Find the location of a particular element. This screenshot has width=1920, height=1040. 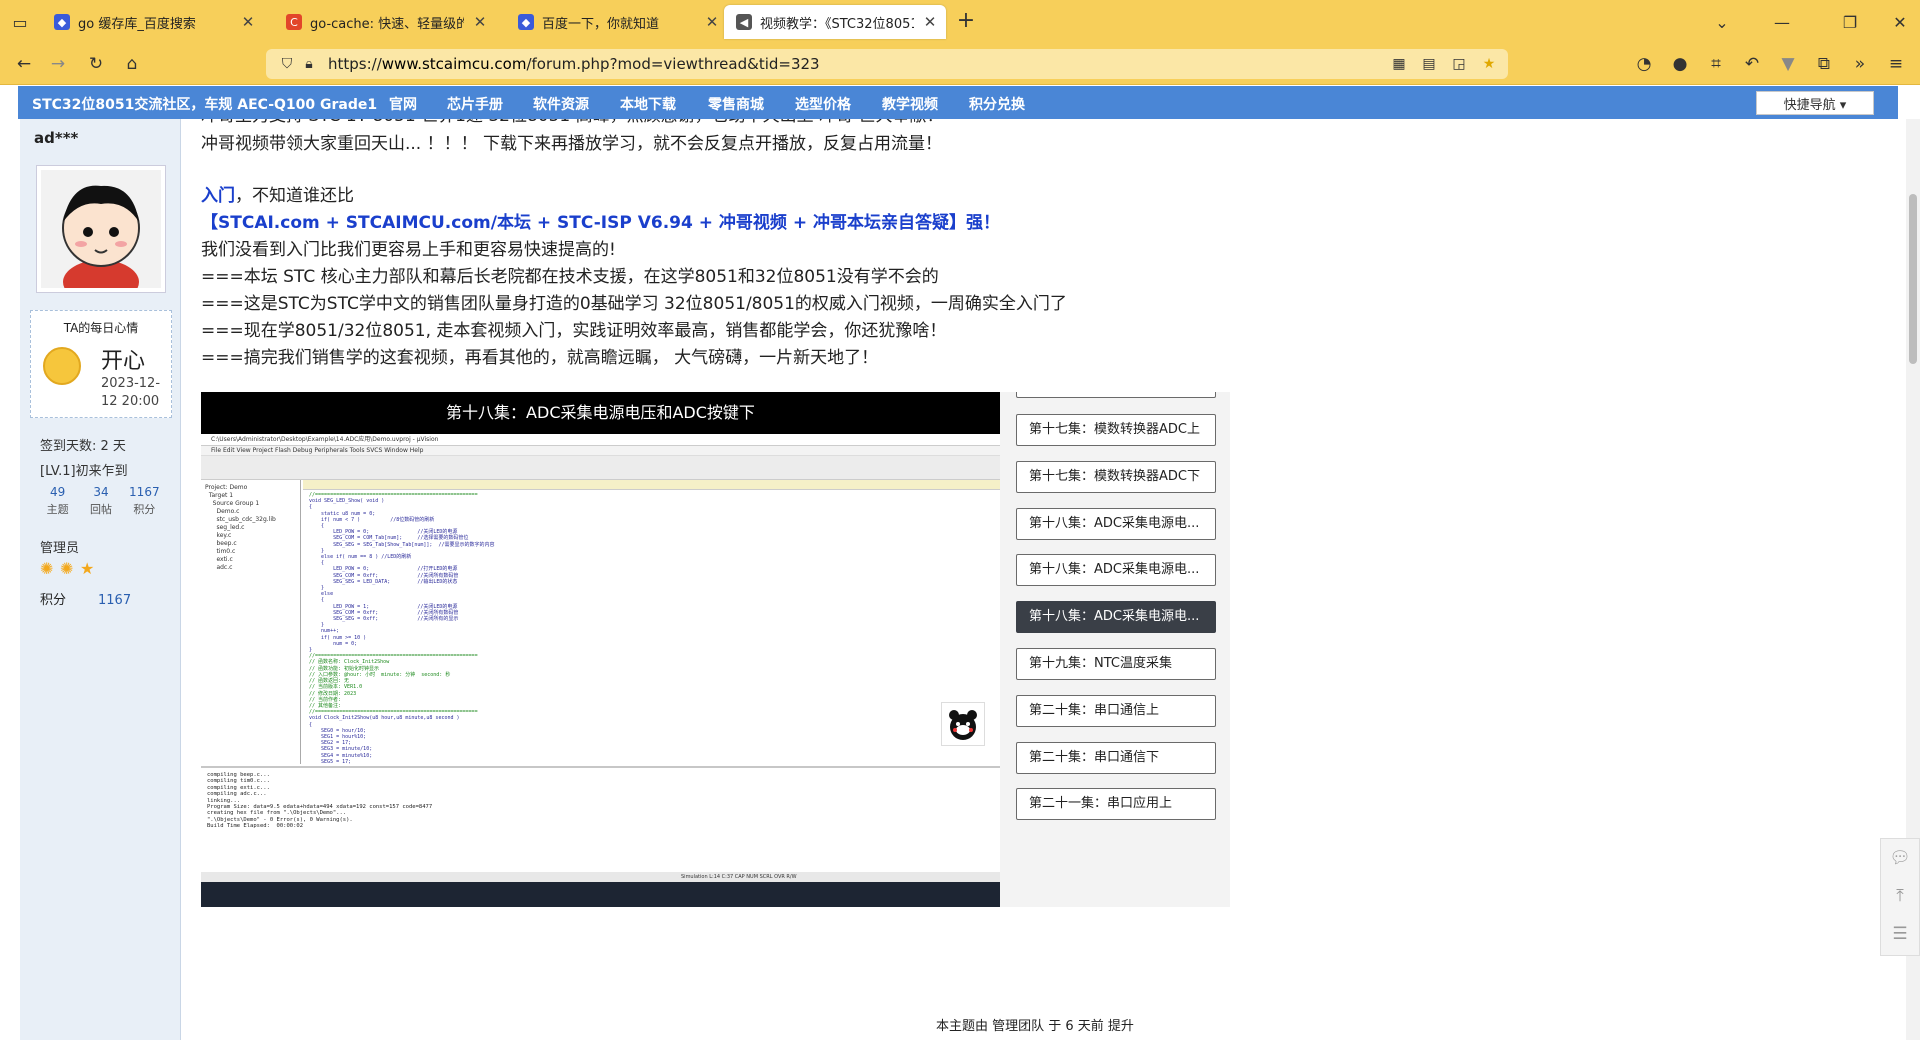

tree-item: tim0.c is located at coordinates (220, 551).